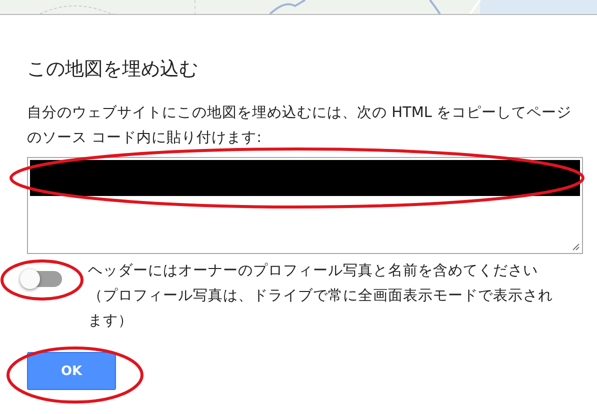 The width and height of the screenshot is (597, 414). Describe the element at coordinates (71, 371) in the screenshot. I see `ok-button: OK` at that location.